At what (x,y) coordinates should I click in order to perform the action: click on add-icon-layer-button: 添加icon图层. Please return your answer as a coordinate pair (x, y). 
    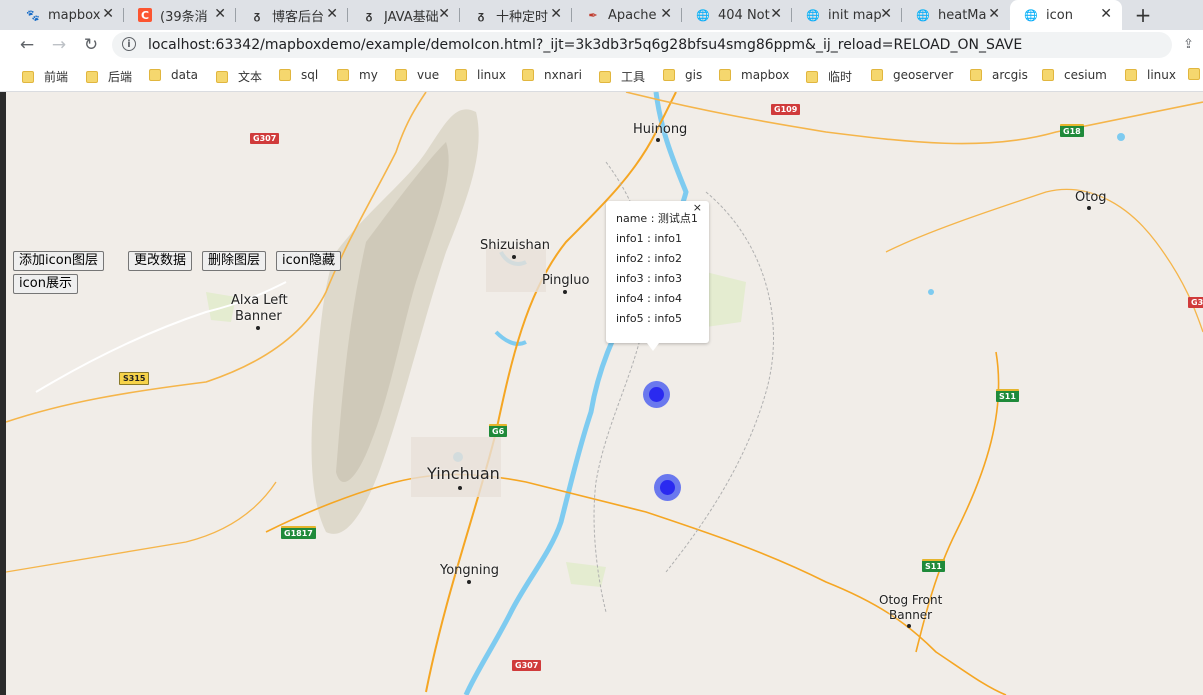
    Looking at the image, I should click on (58, 261).